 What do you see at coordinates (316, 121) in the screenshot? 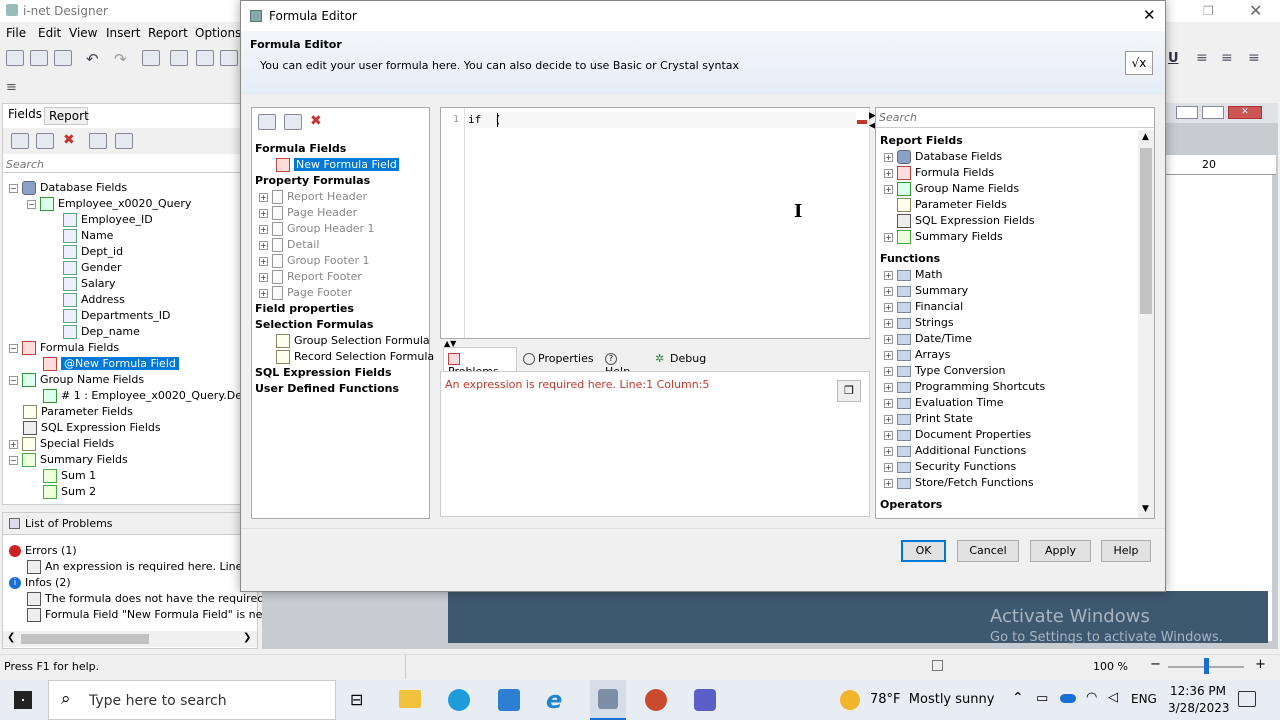
I see `delete-formula-icon: ✖` at bounding box center [316, 121].